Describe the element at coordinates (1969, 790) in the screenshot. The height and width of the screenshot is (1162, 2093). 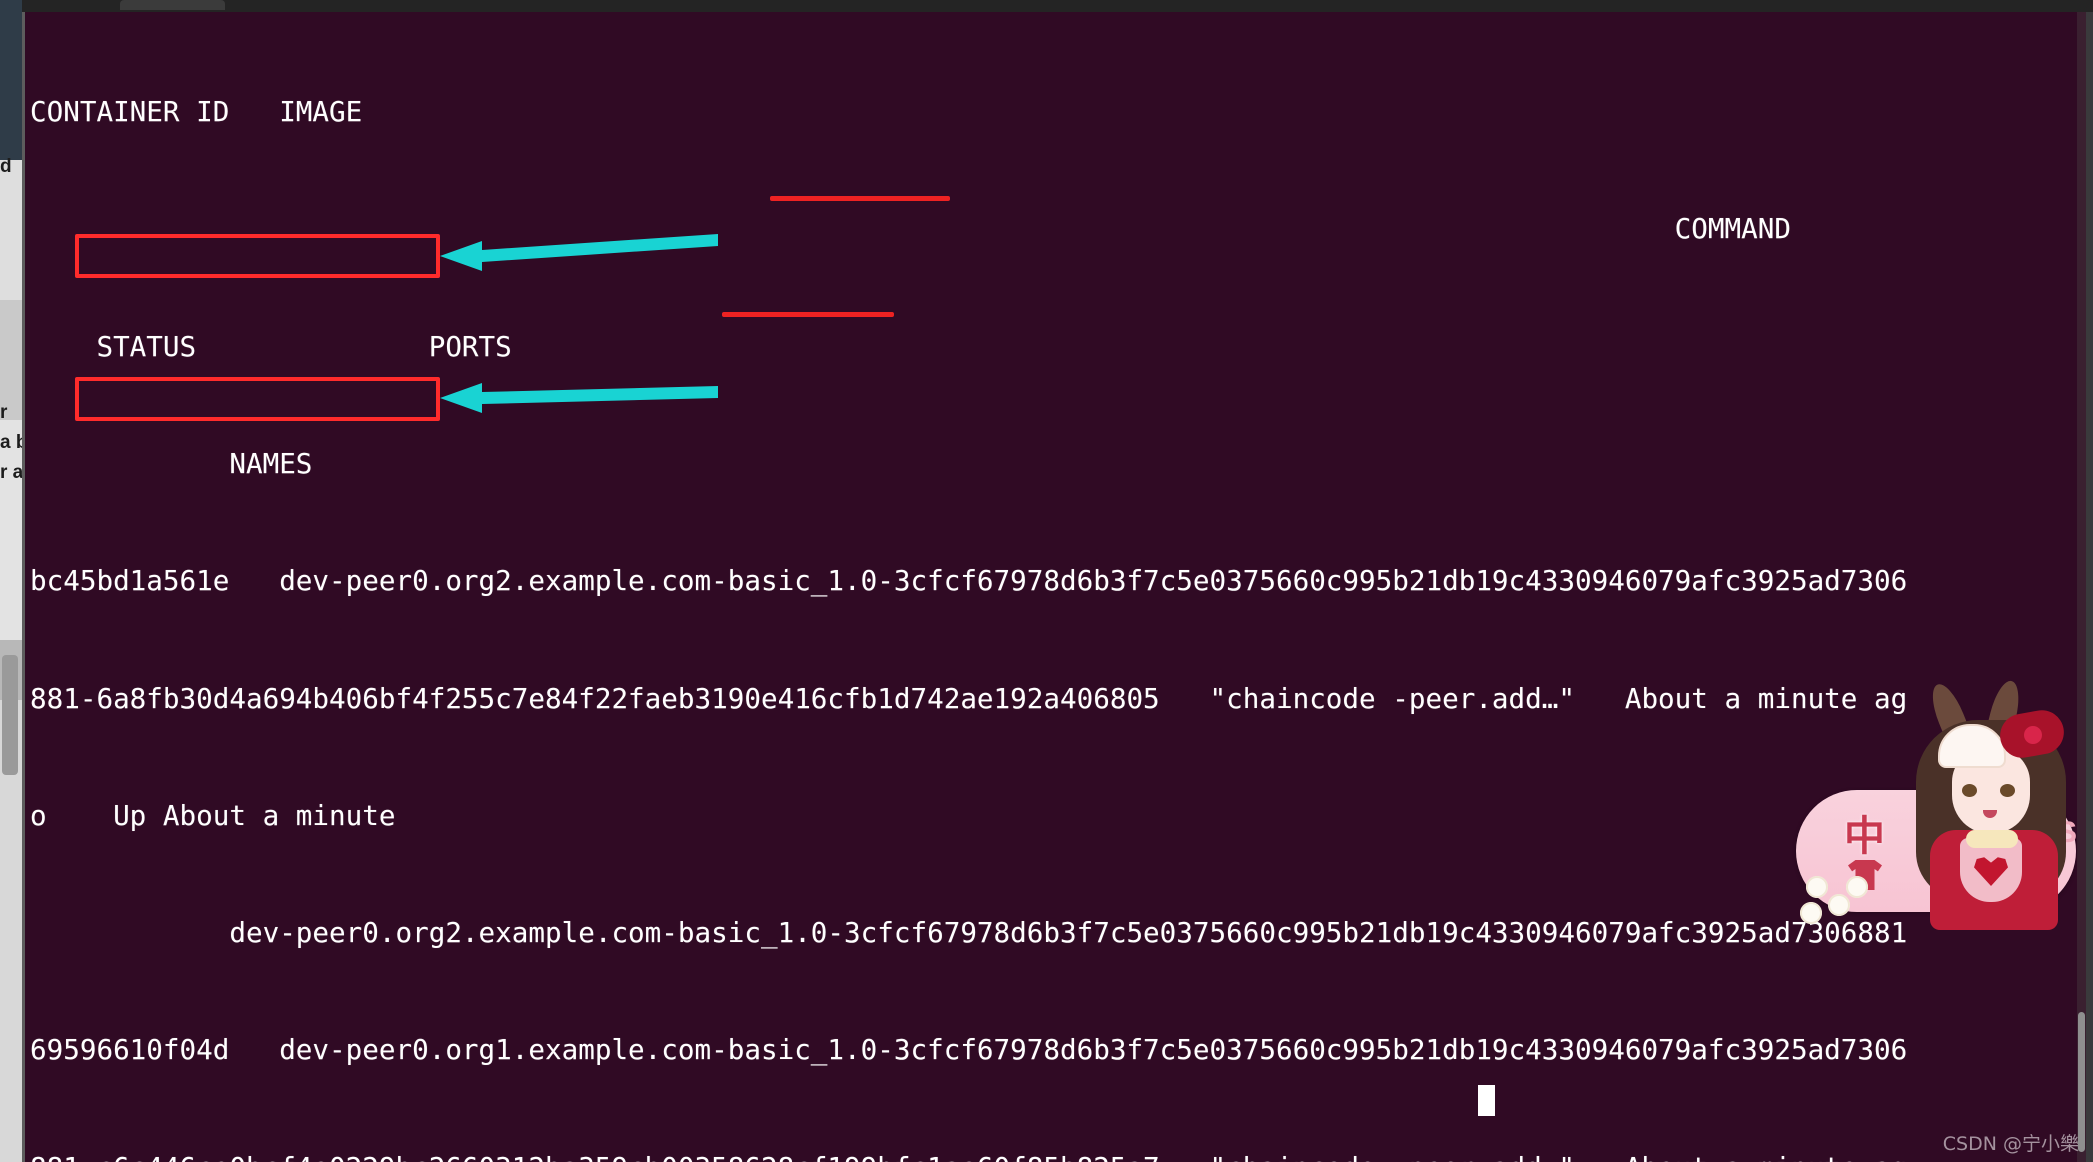
I see `character-eye-left` at that location.